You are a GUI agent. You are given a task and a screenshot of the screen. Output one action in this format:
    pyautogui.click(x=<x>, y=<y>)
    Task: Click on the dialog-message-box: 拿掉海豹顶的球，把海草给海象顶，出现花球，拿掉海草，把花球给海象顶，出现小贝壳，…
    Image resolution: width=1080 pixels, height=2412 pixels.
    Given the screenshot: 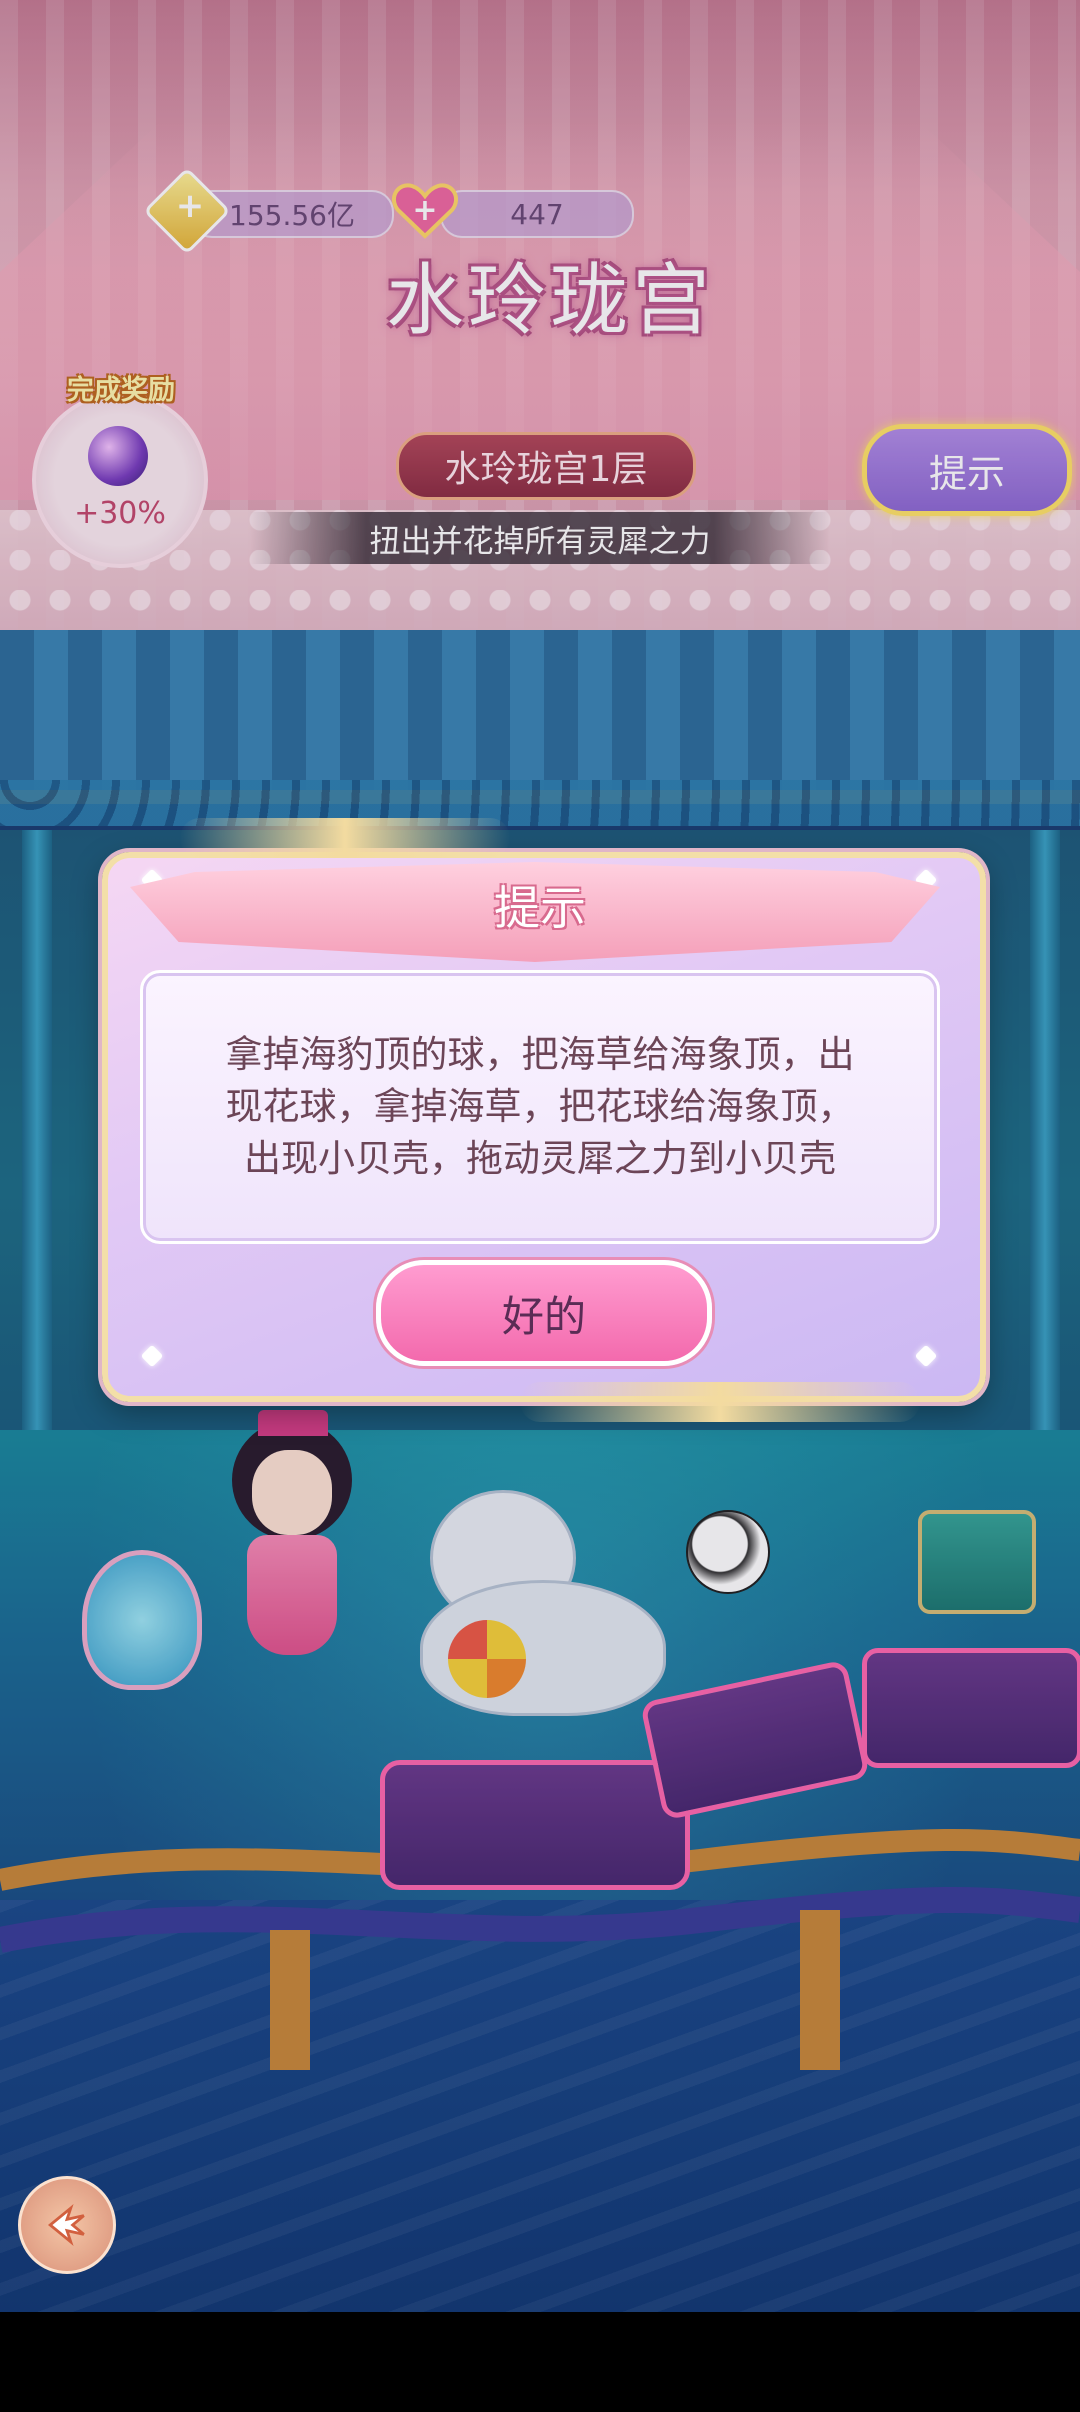 What is the action you would take?
    pyautogui.click(x=540, y=1107)
    